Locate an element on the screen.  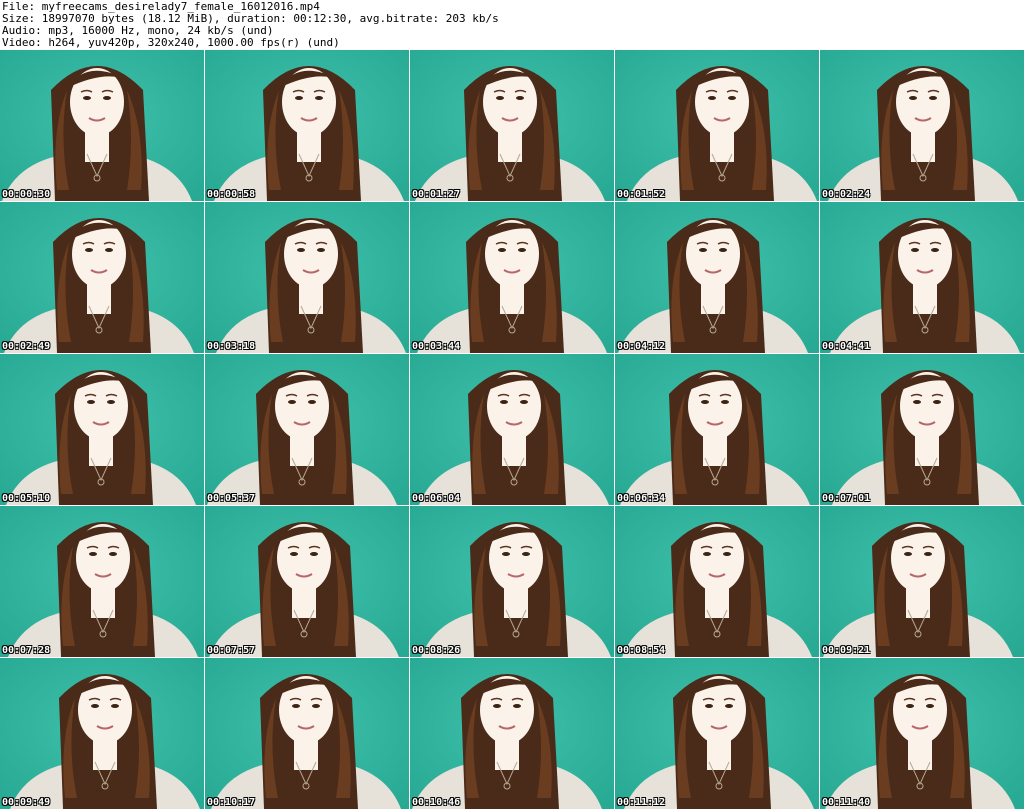
thumbnail-frame: 00:00:58 is located at coordinates (307, 125).